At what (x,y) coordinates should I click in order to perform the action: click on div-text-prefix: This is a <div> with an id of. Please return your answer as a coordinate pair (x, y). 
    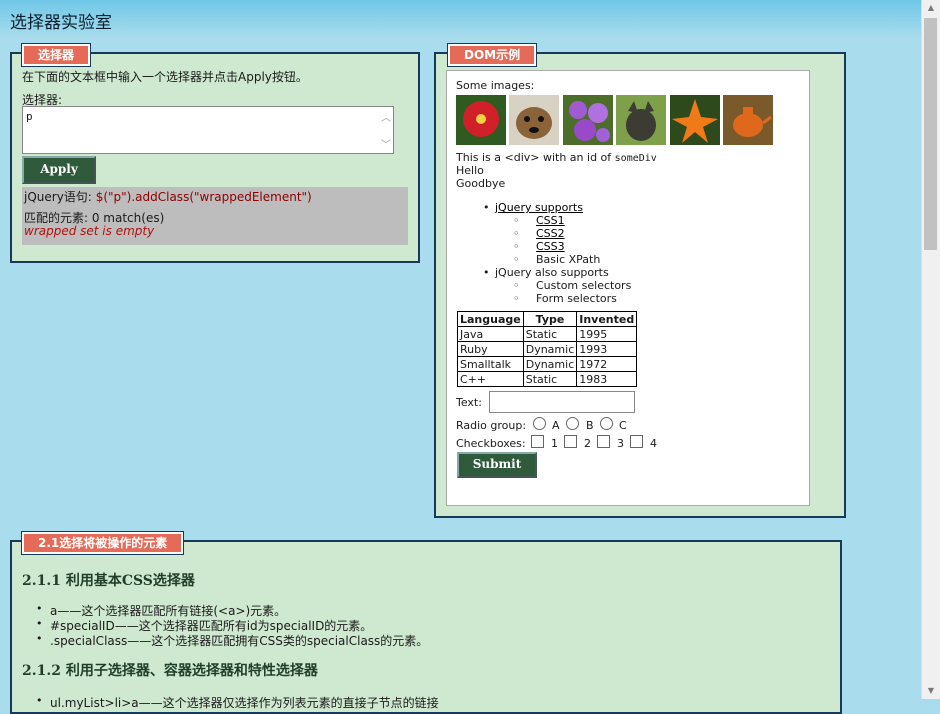
    Looking at the image, I should click on (534, 157).